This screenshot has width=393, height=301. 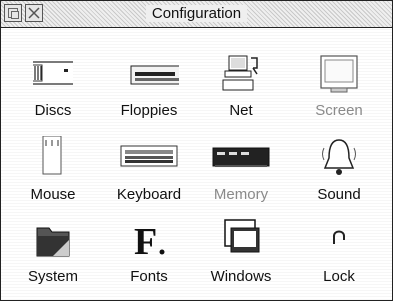 I want to click on item-label: Net, so click(x=241, y=110).